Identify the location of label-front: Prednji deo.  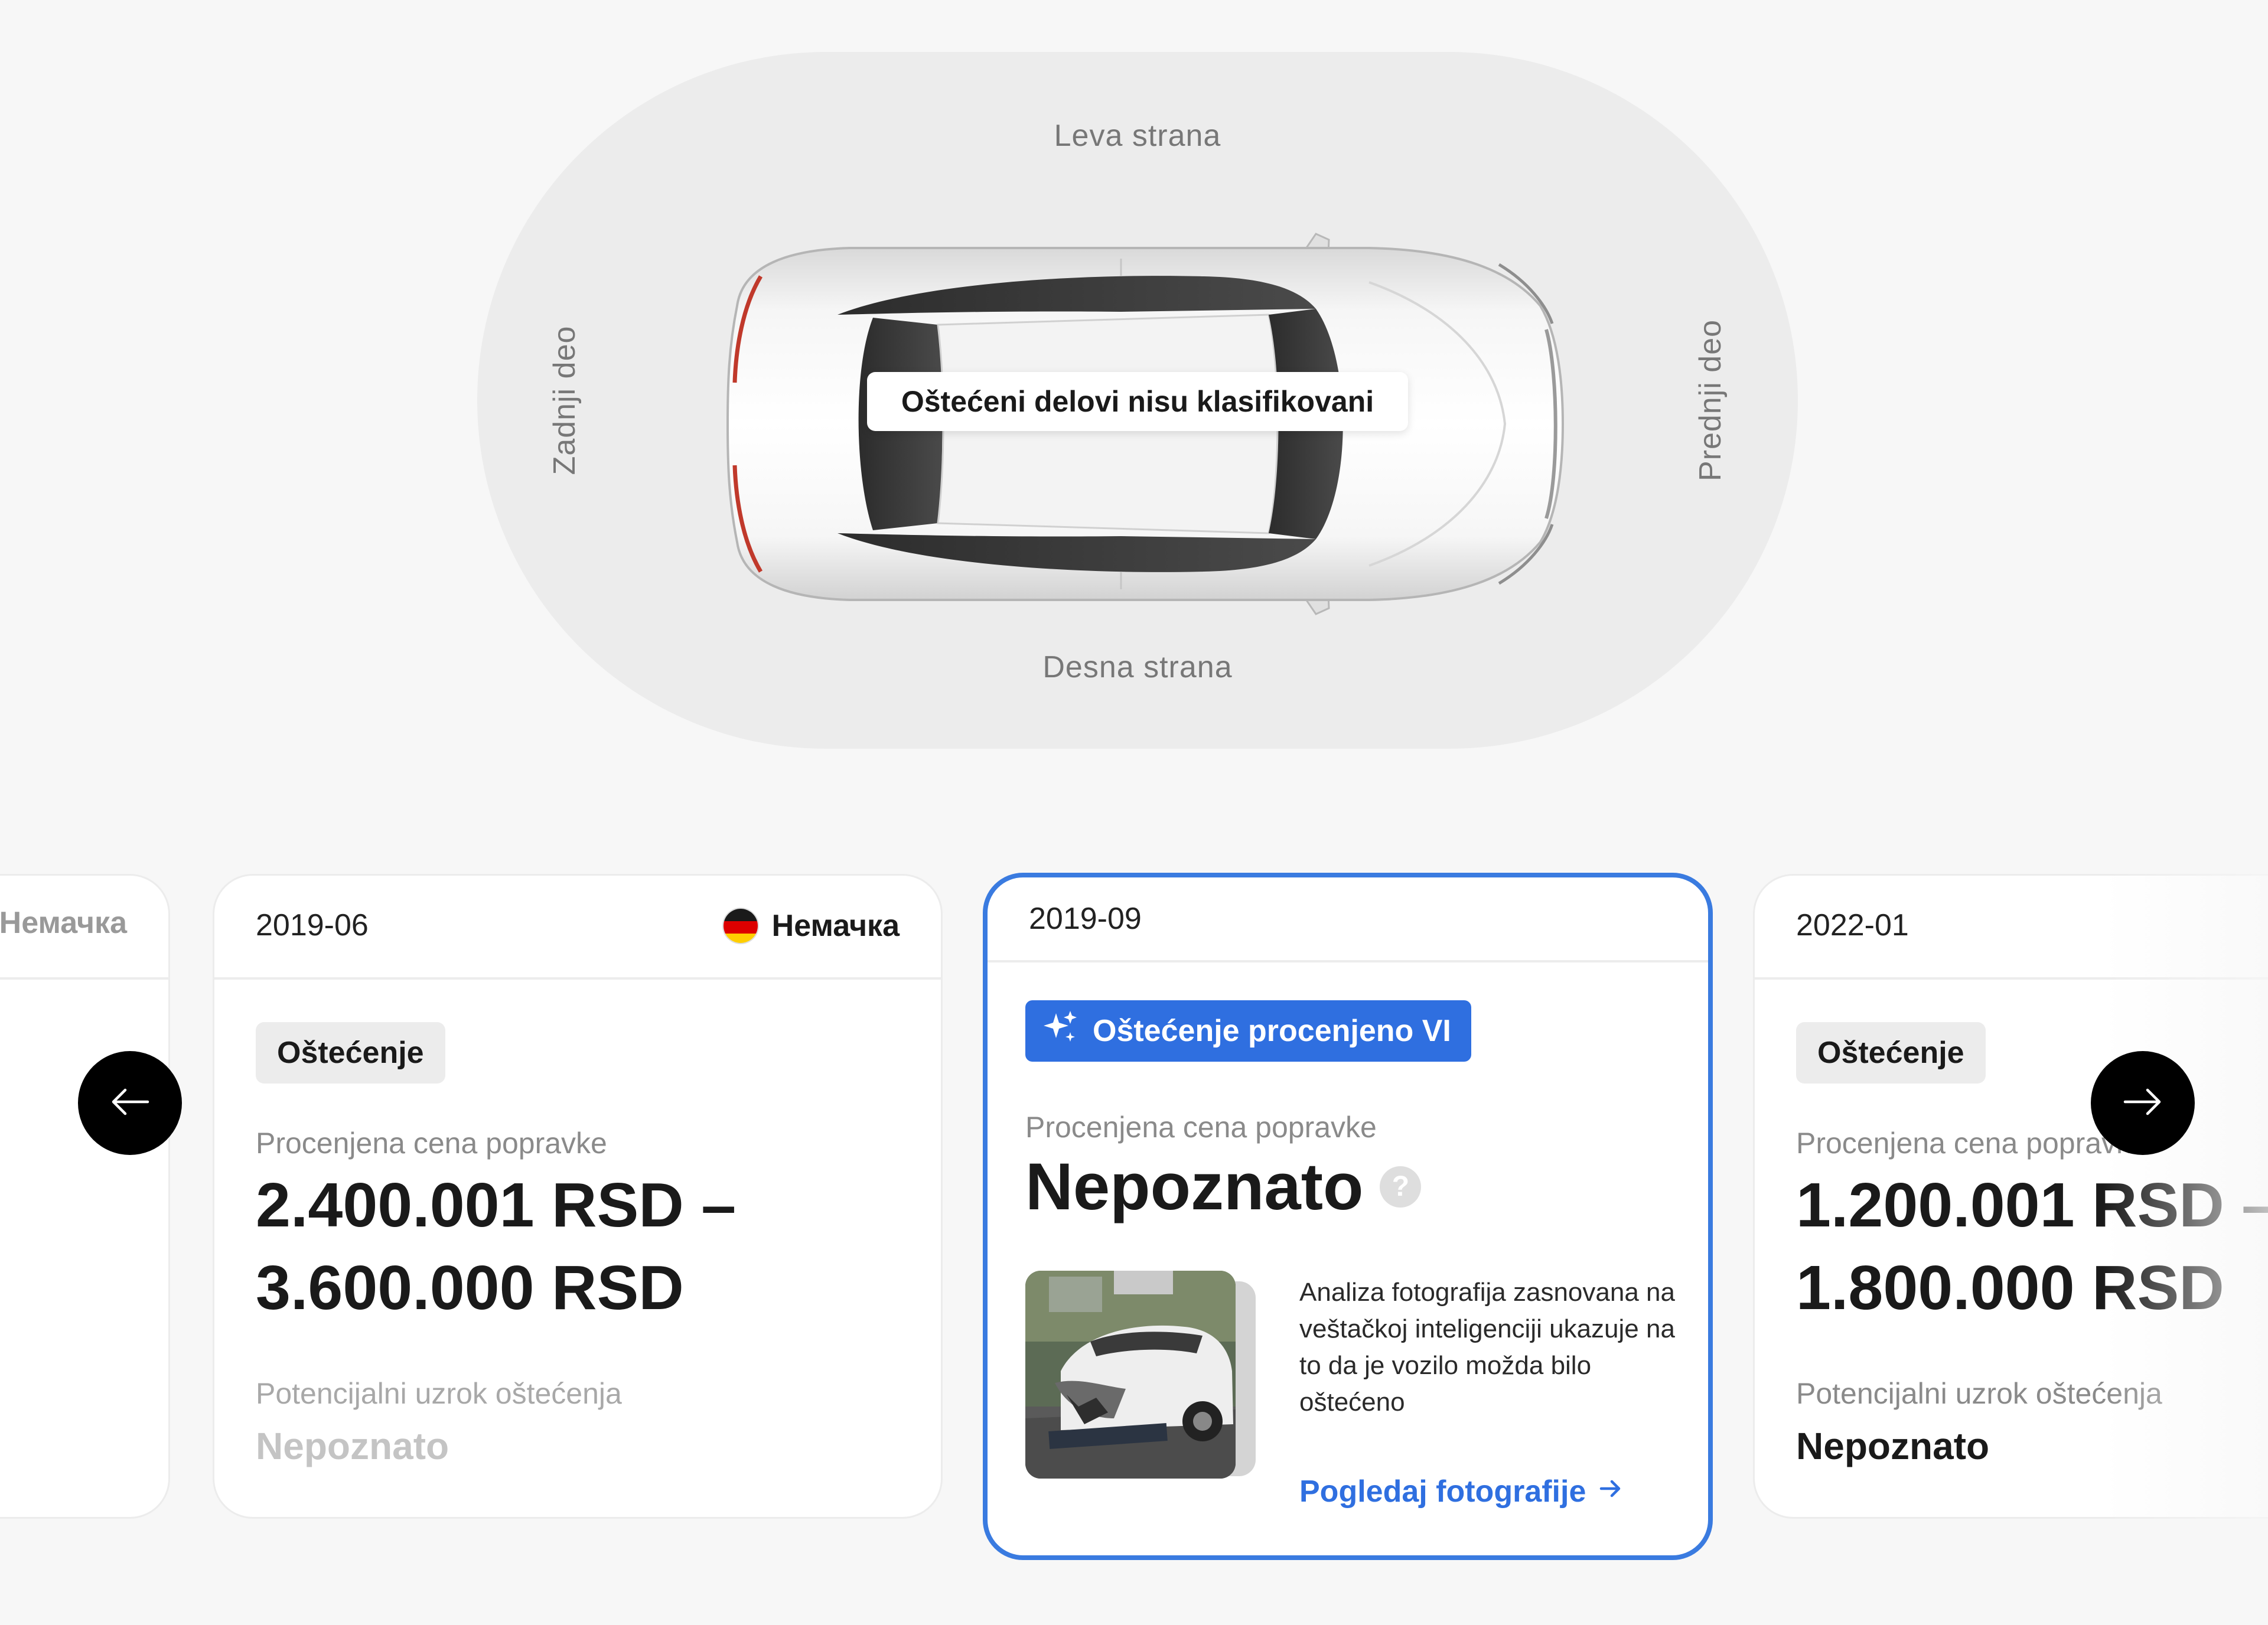
(1710, 400).